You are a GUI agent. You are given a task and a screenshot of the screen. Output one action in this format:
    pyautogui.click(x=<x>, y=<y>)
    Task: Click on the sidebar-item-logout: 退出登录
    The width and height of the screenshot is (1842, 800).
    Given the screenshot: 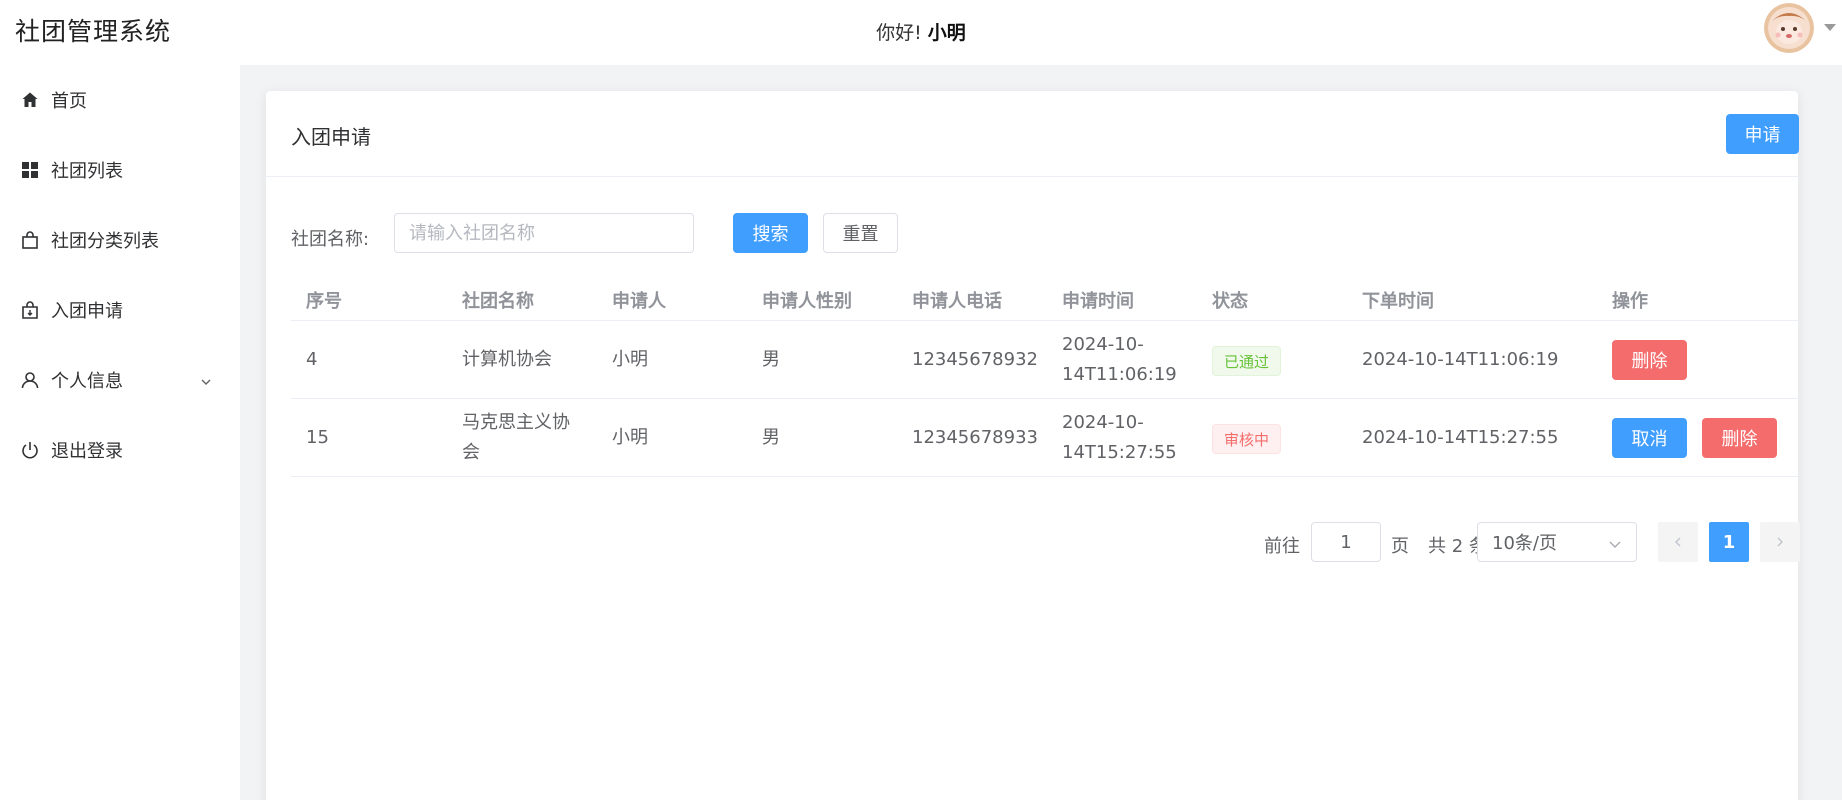 What is the action you would take?
    pyautogui.click(x=120, y=450)
    